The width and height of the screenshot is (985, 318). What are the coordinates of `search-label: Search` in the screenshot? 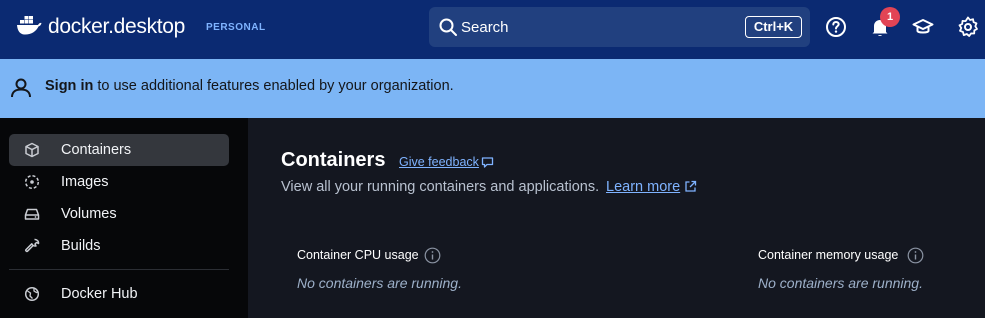 It's located at (485, 27).